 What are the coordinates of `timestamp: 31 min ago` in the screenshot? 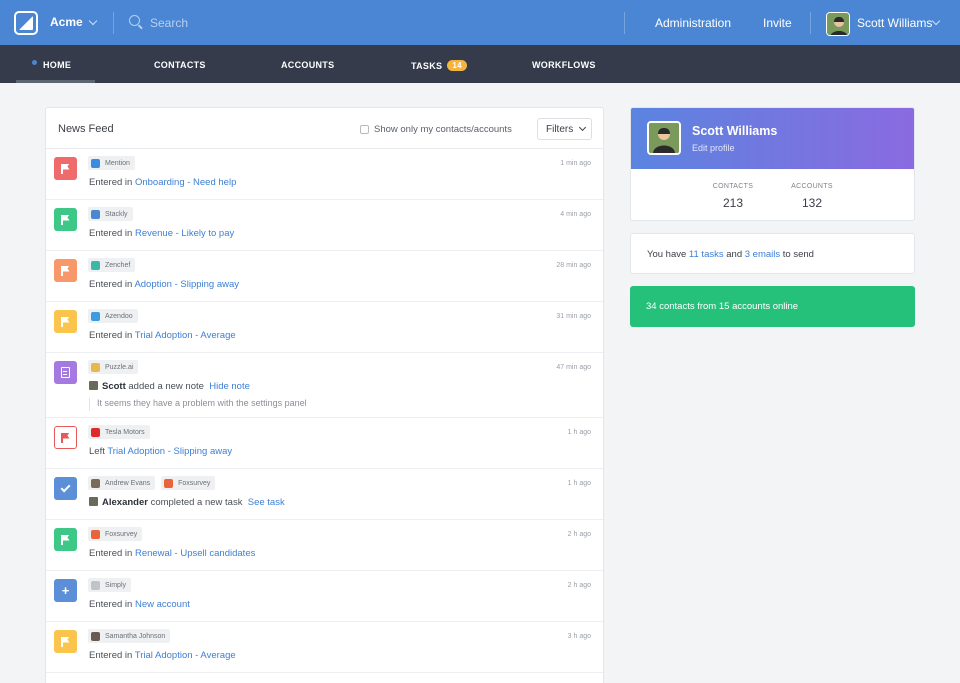 It's located at (573, 316).